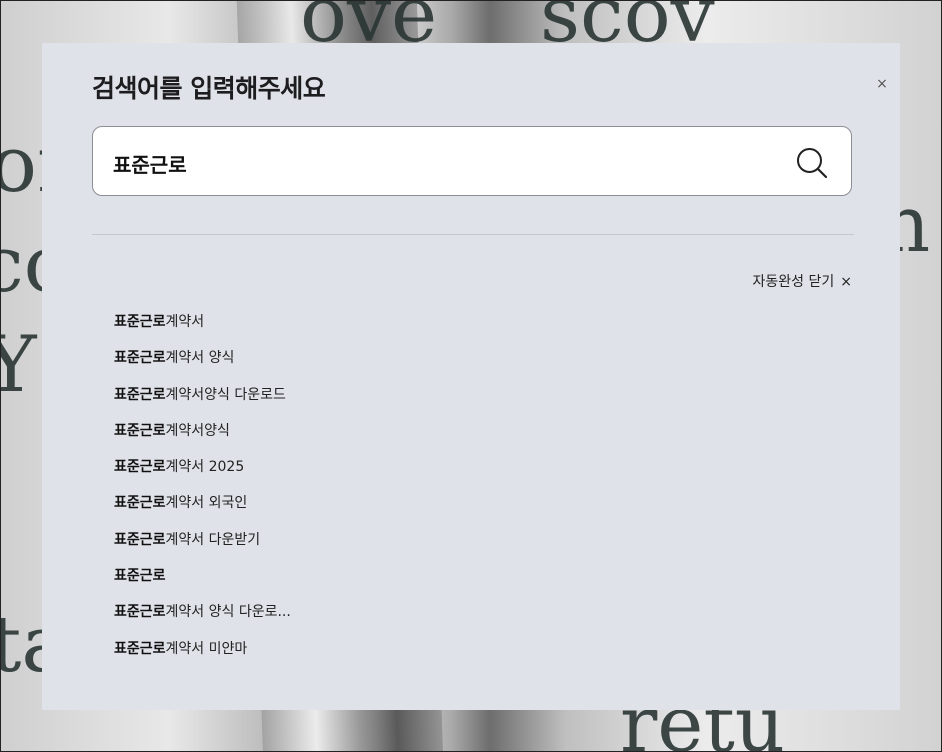 The width and height of the screenshot is (942, 752). What do you see at coordinates (205, 467) in the screenshot?
I see `suggestion-rest: 계약서 2025` at bounding box center [205, 467].